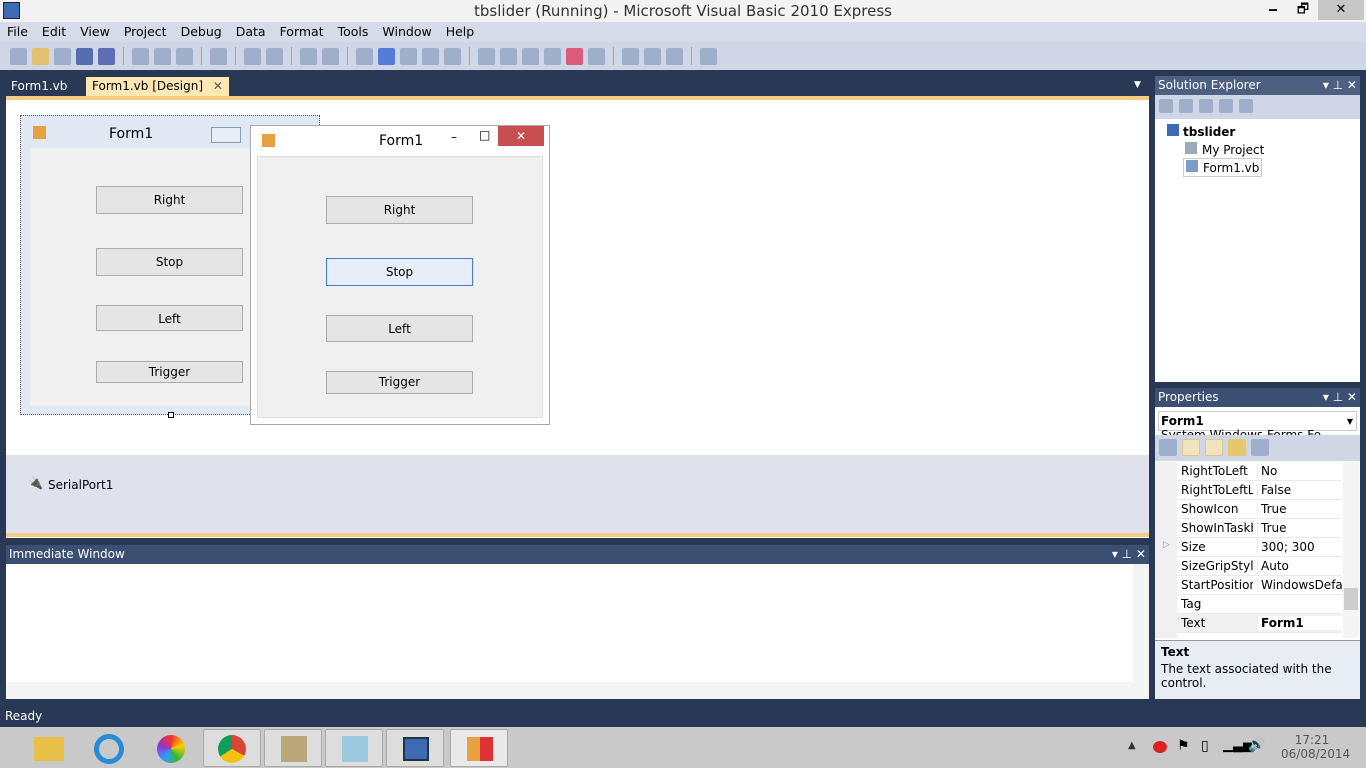 This screenshot has width=1366, height=768. I want to click on tree-project-tbslider: tbslider, so click(1201, 131).